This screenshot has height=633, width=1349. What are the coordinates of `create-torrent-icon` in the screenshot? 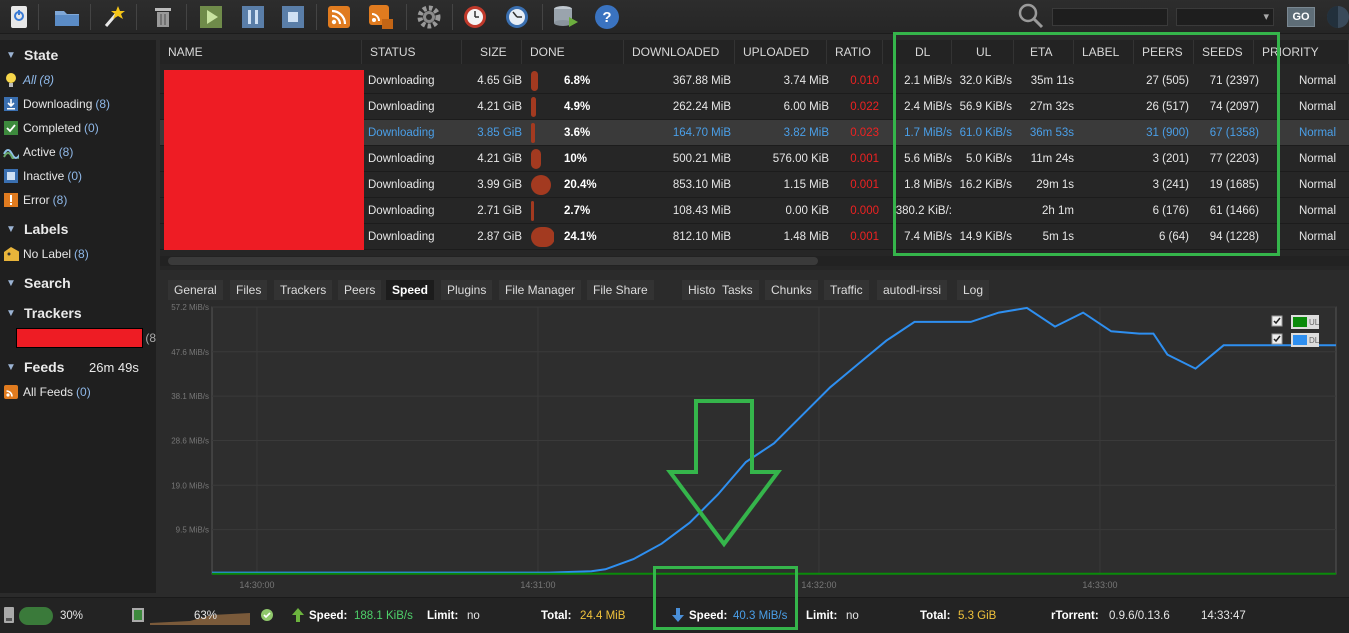 It's located at (113, 17).